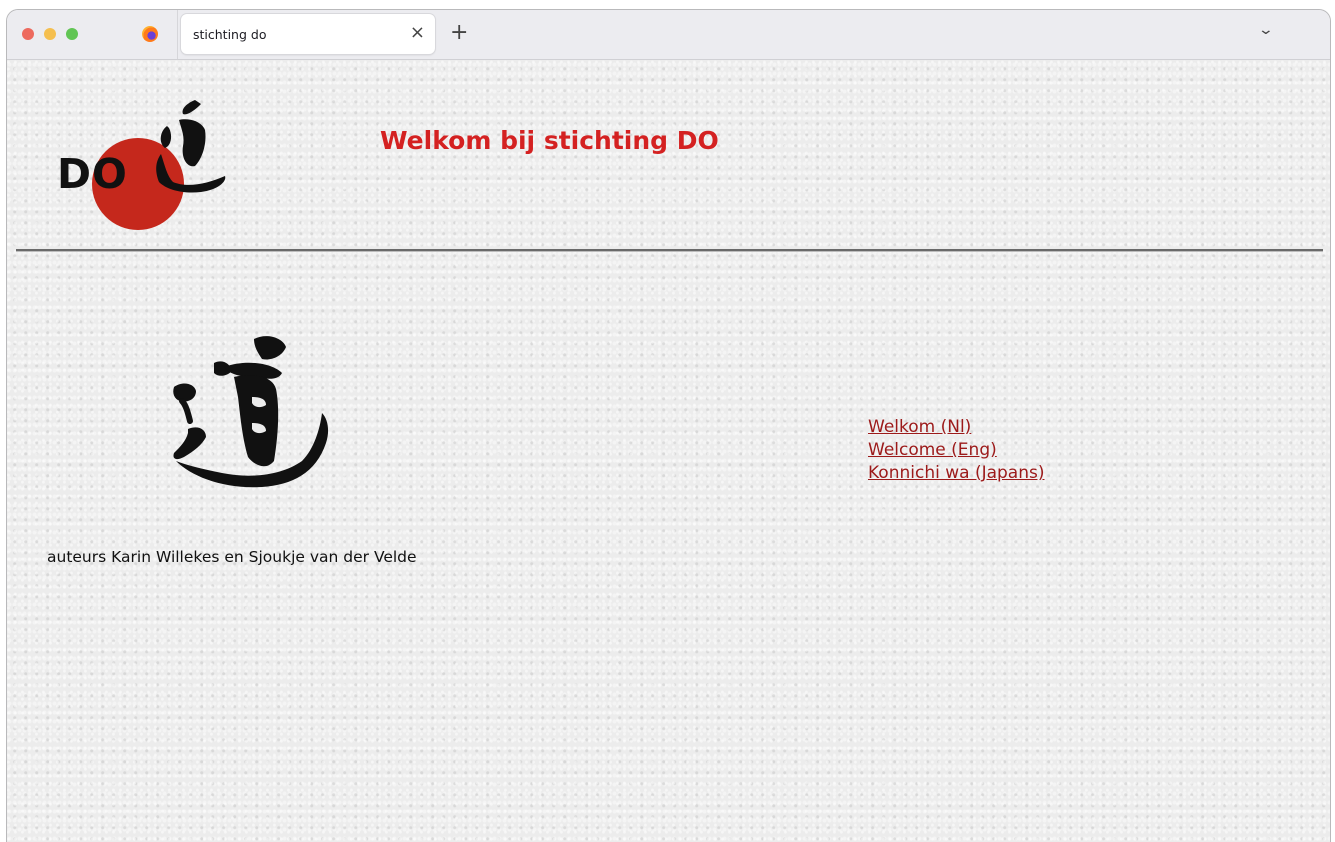  I want to click on link-welcome-eng: Welcome (Eng), so click(956, 450).